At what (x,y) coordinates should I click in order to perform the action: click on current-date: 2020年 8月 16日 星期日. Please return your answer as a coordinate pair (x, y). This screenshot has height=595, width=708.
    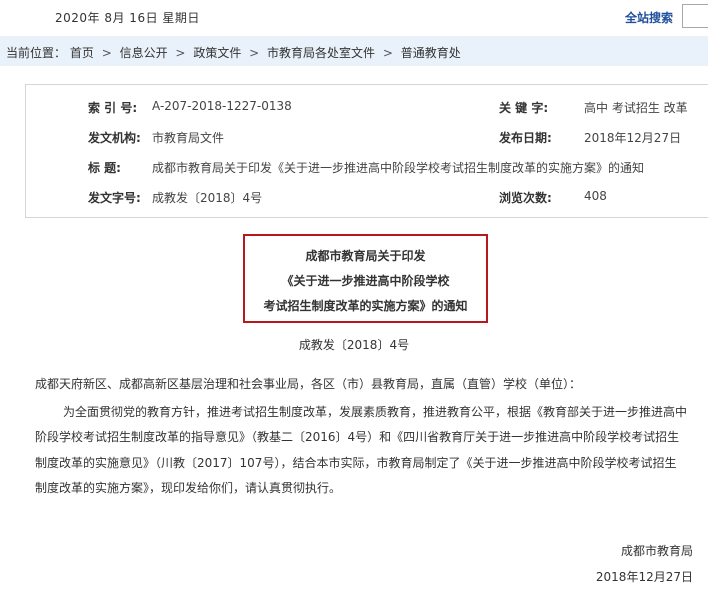
    Looking at the image, I should click on (127, 18).